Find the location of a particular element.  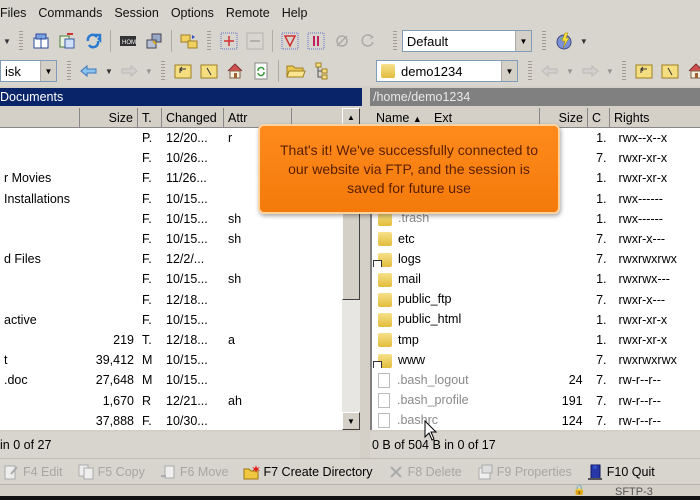

table-row: .bashrc 124 7. rw-r--r-- is located at coordinates (536, 420).